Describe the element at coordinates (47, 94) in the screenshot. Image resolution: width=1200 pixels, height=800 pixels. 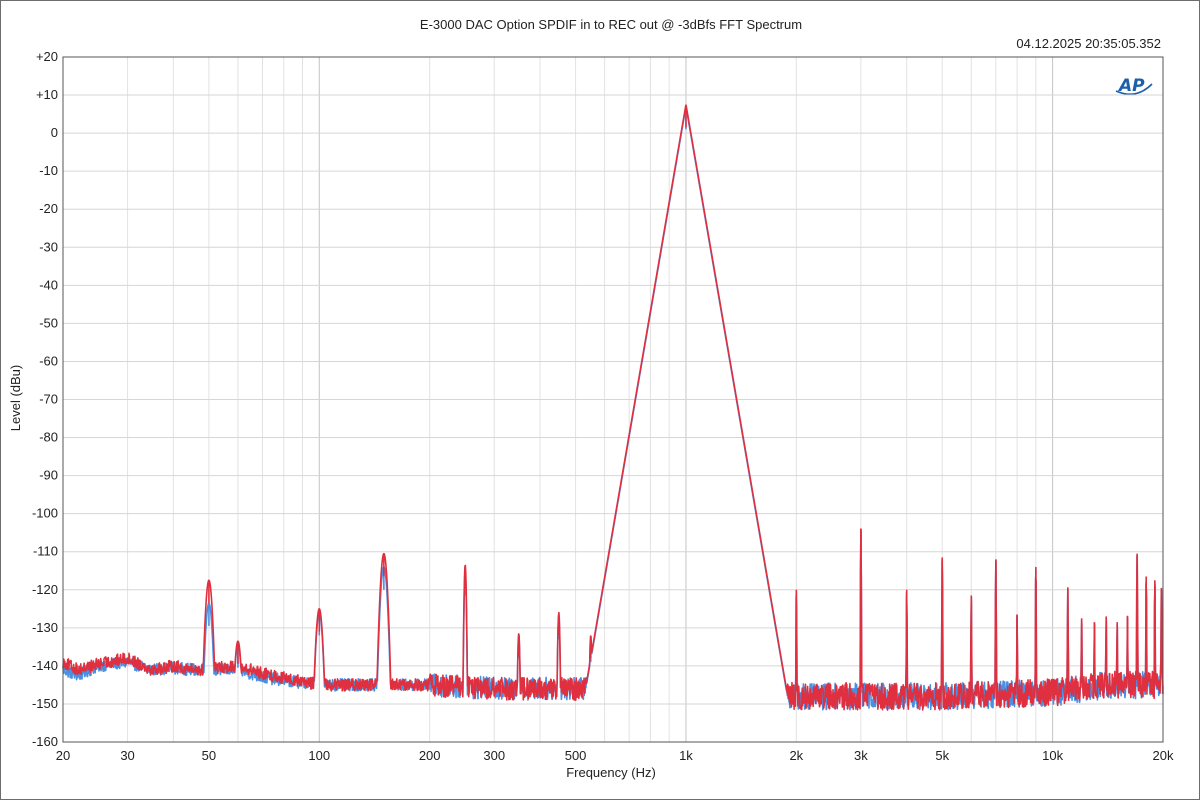
I see `y-tick-label: +10` at that location.